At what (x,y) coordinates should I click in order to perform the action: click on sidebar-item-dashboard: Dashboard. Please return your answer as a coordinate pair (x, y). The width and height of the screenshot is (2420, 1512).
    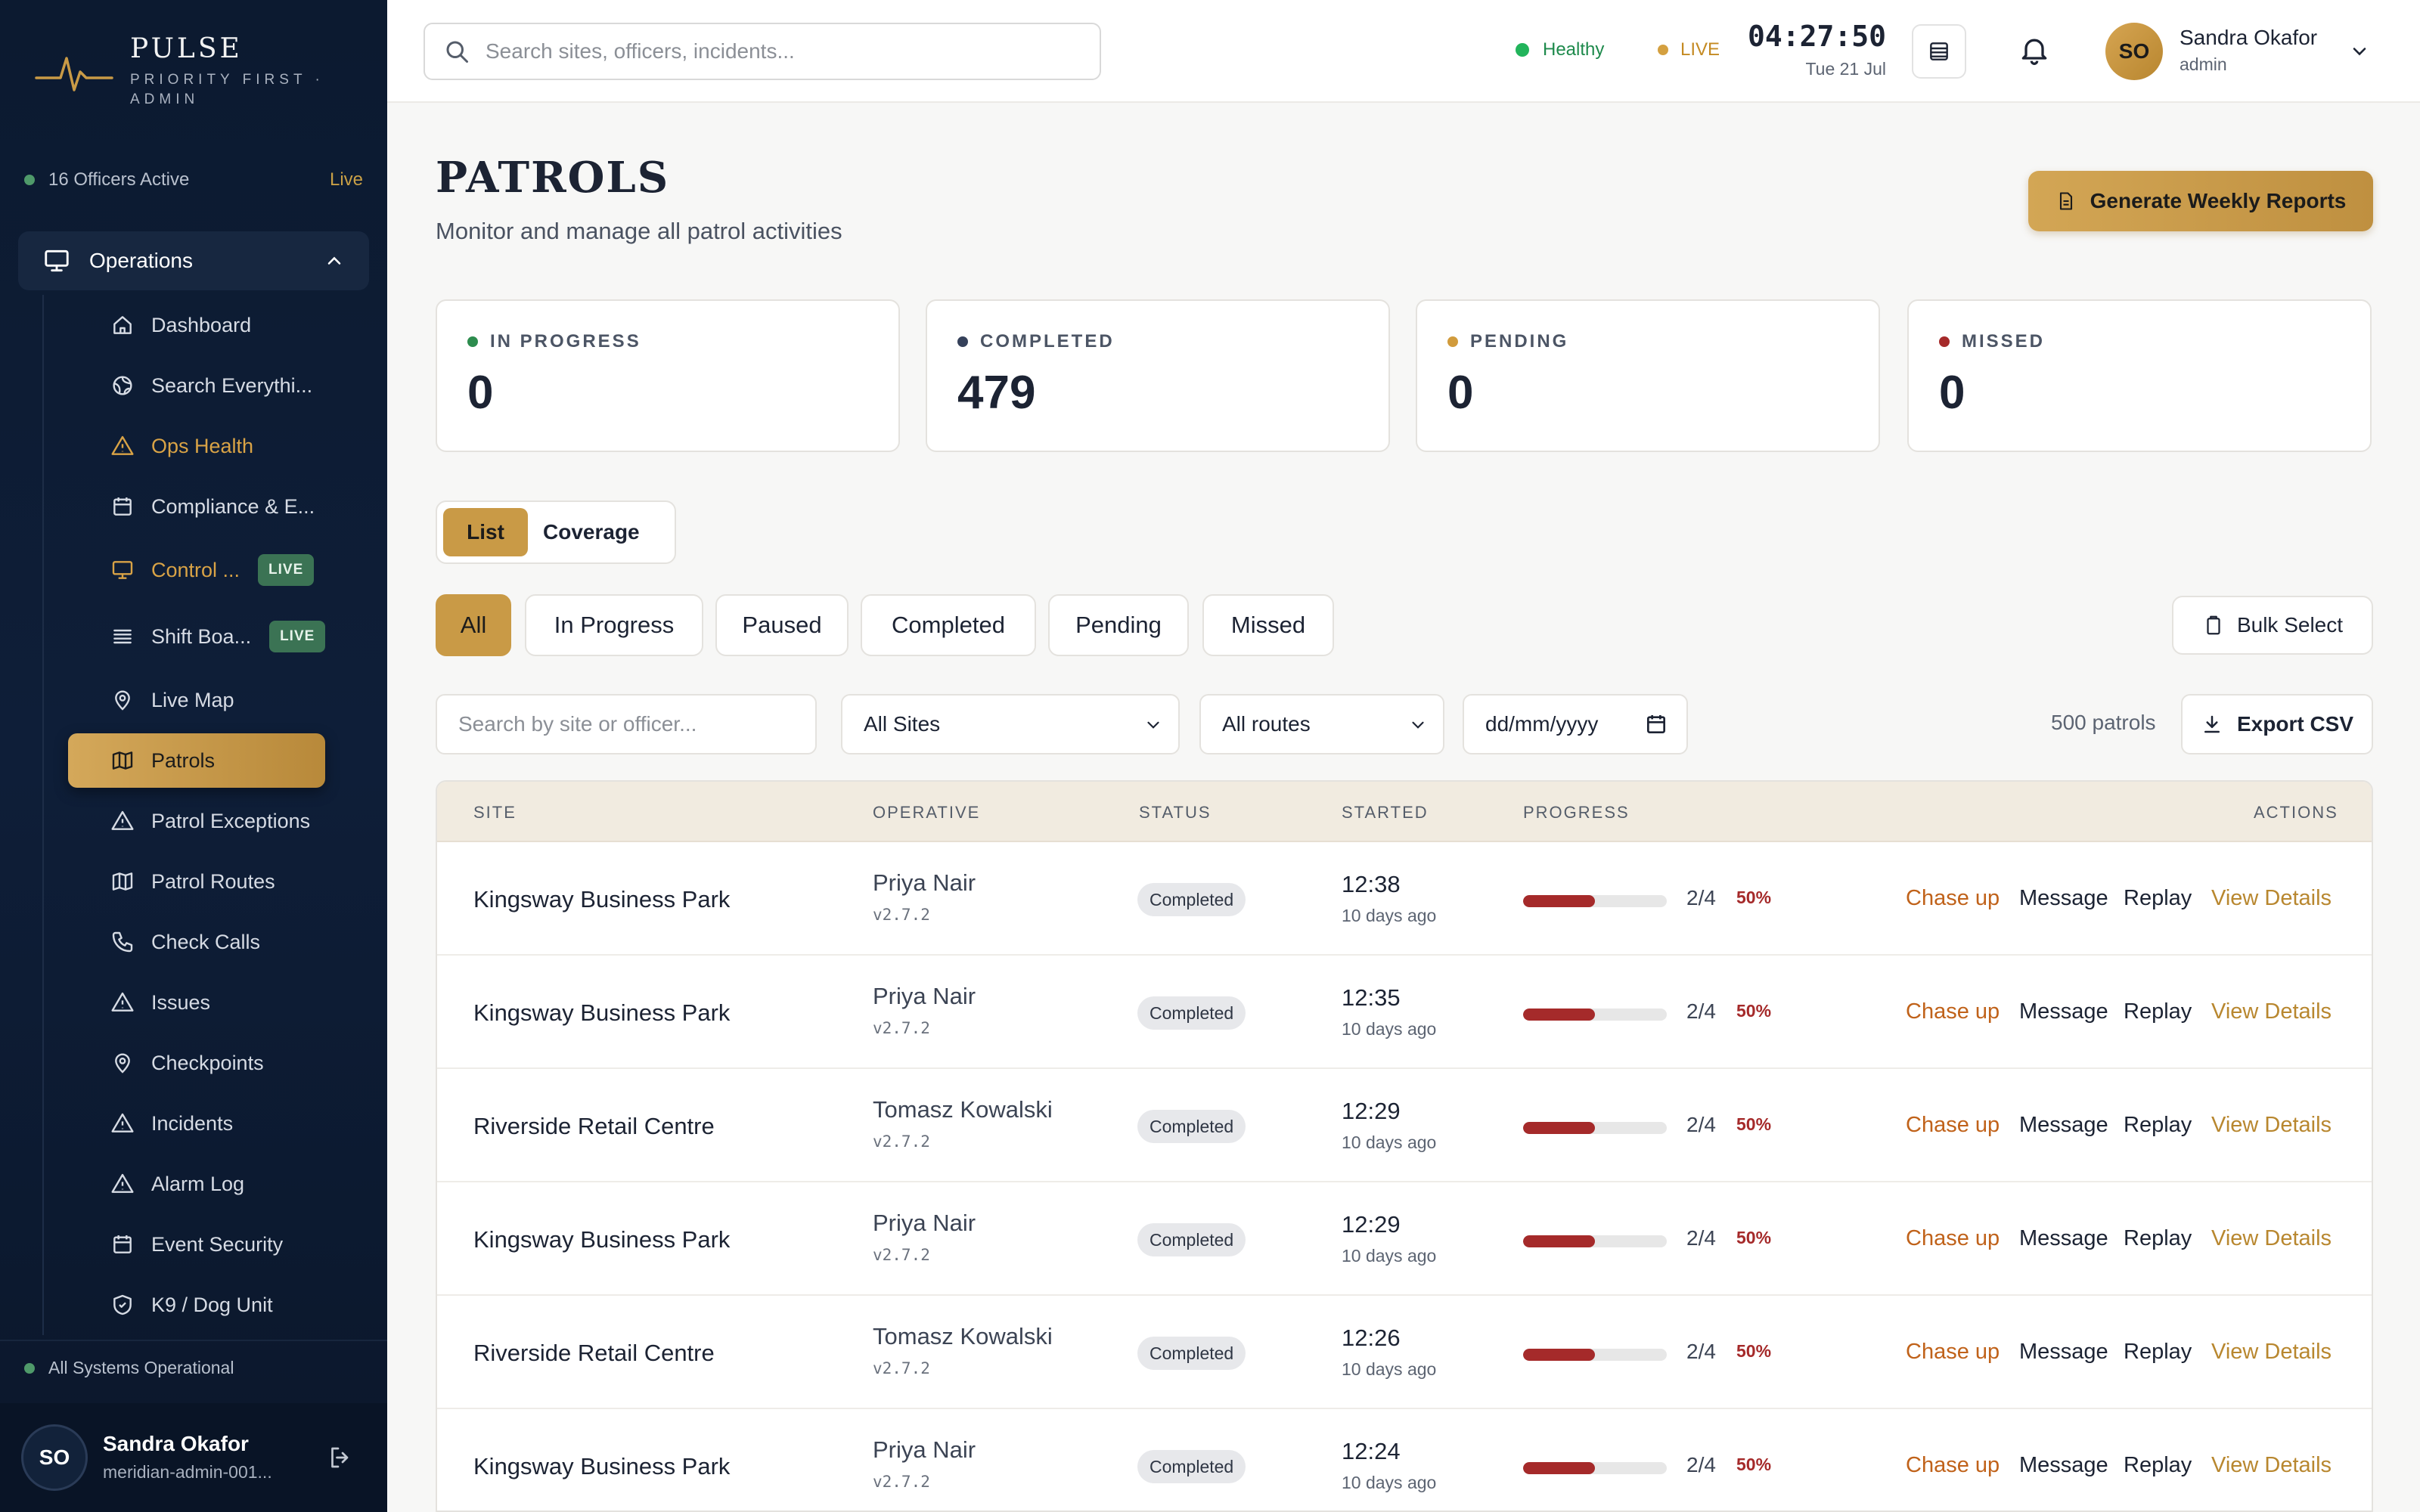
    Looking at the image, I should click on (196, 325).